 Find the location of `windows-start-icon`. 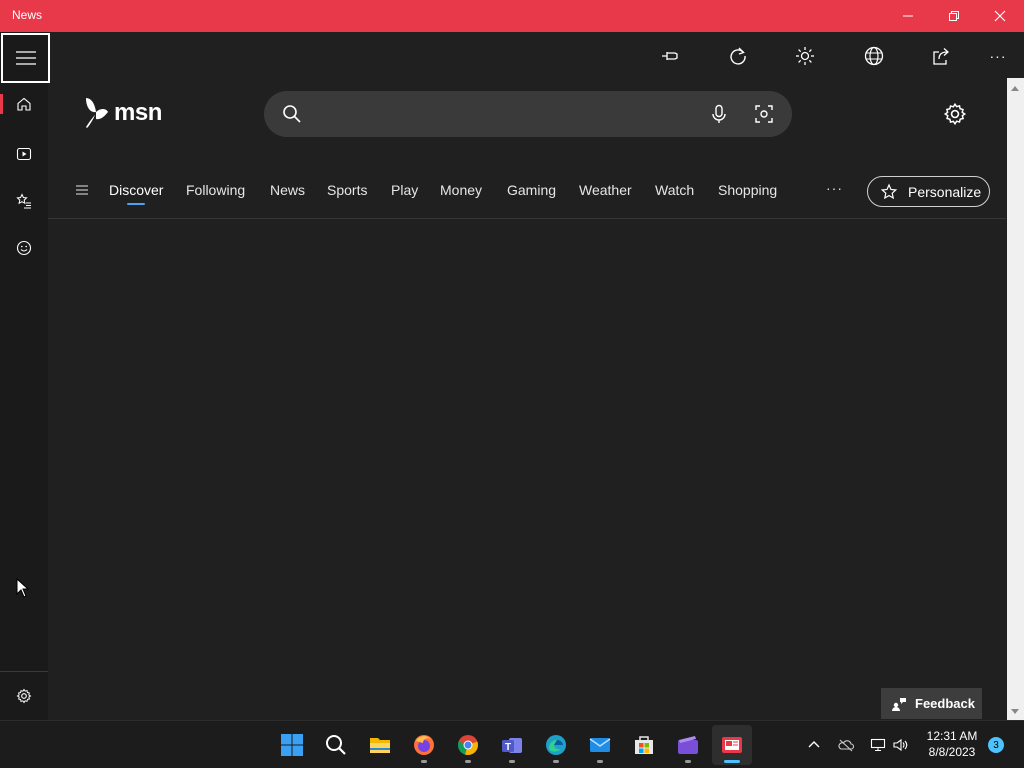

windows-start-icon is located at coordinates (292, 745).